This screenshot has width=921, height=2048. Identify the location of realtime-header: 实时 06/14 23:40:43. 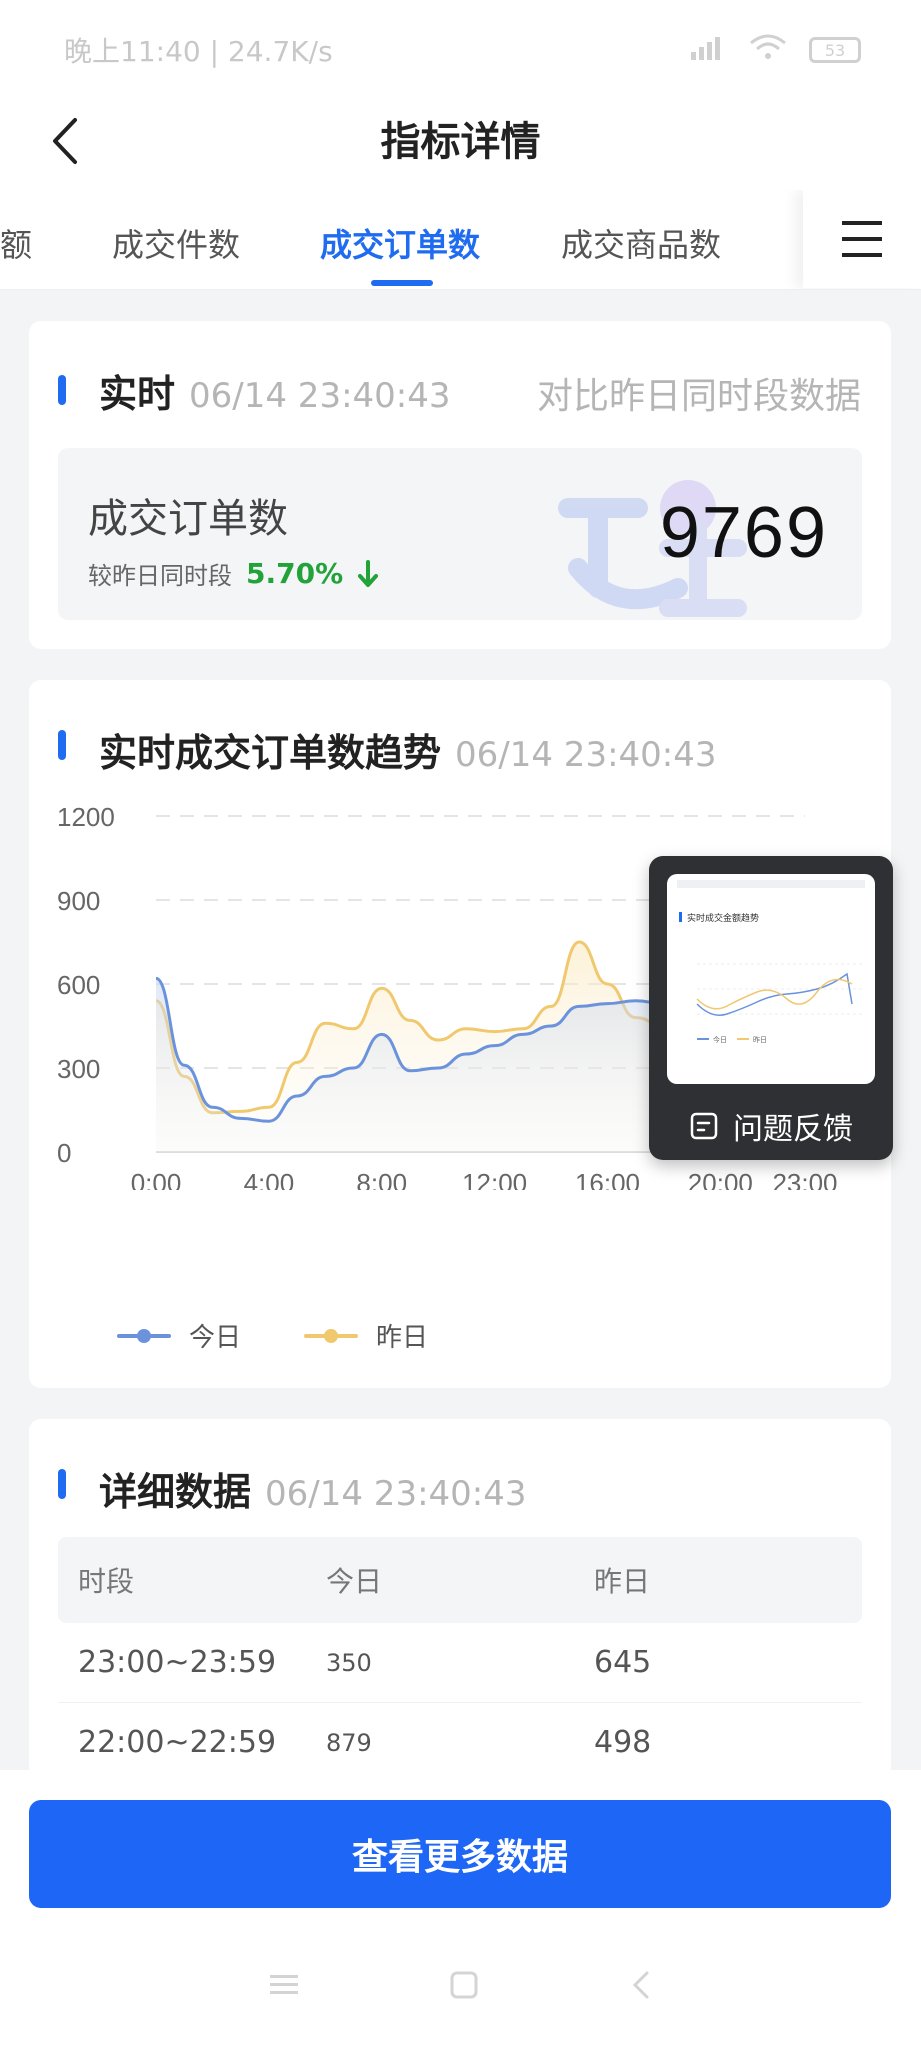
(275, 390).